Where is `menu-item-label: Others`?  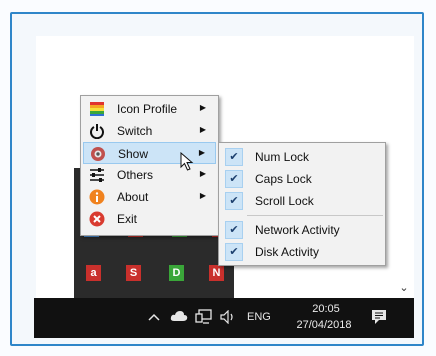 menu-item-label: Others is located at coordinates (135, 175).